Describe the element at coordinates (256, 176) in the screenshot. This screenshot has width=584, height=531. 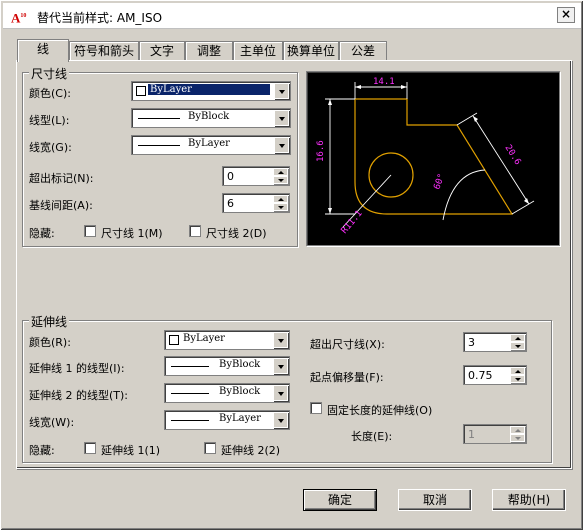
I see `extend-ticks-spinner: 0` at that location.